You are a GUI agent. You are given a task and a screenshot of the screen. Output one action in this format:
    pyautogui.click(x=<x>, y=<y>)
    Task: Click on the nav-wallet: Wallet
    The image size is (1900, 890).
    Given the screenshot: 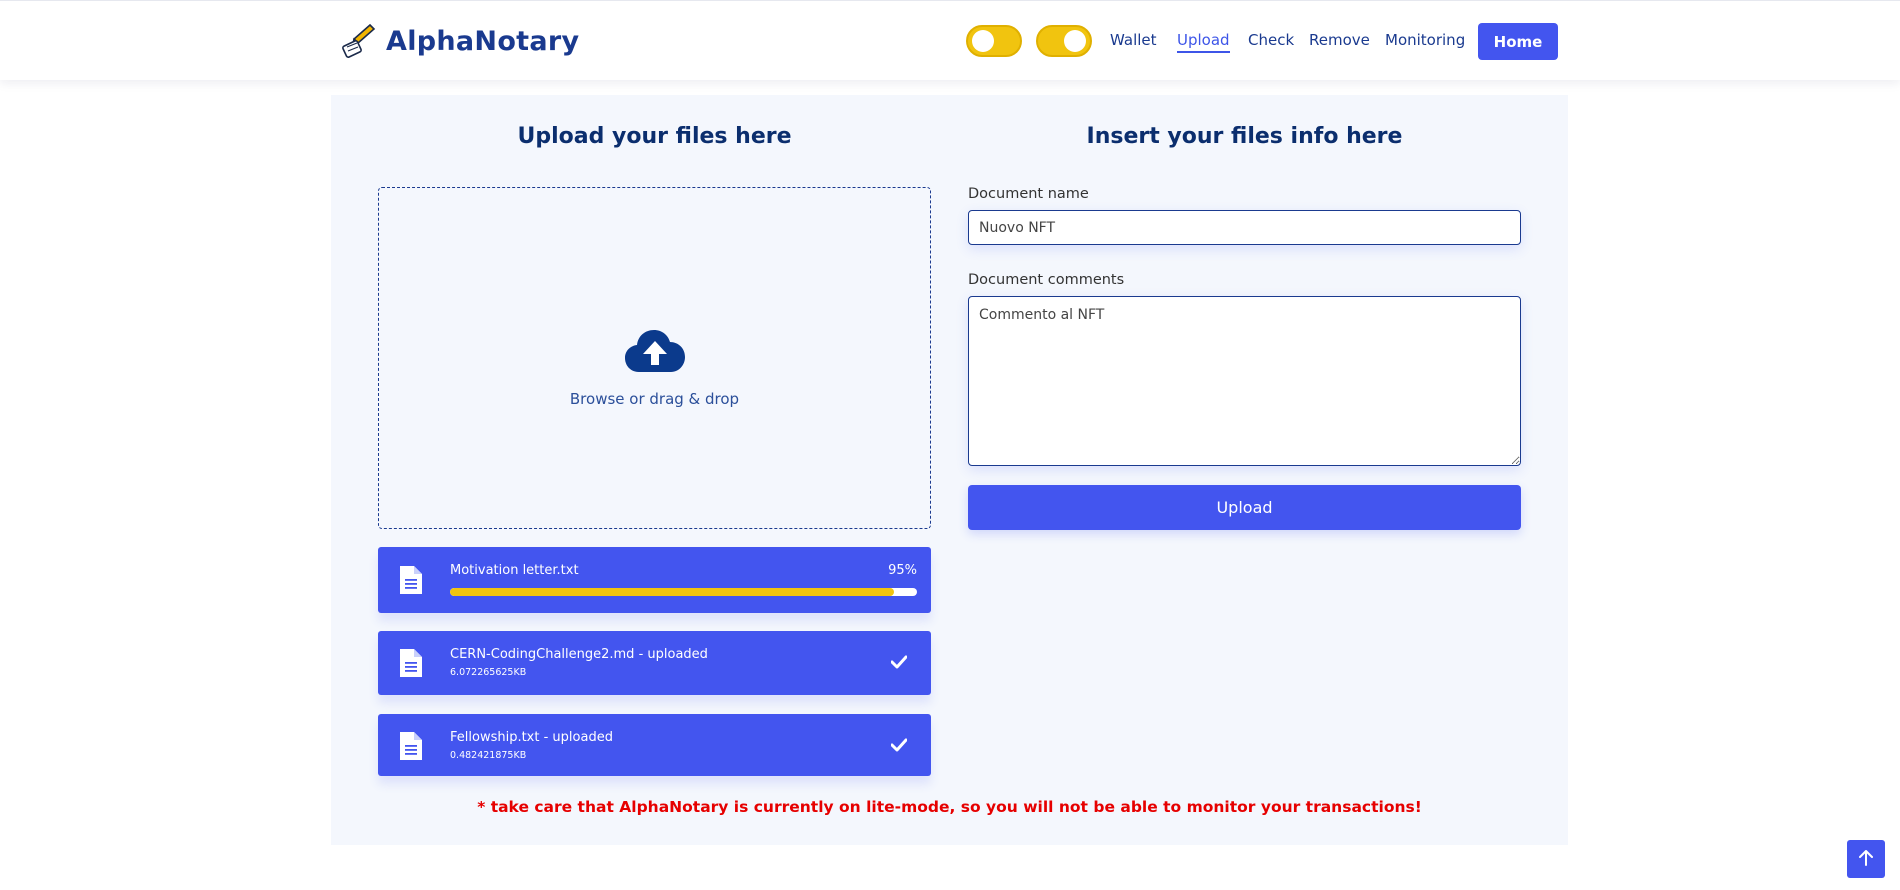 What is the action you would take?
    pyautogui.click(x=1133, y=40)
    